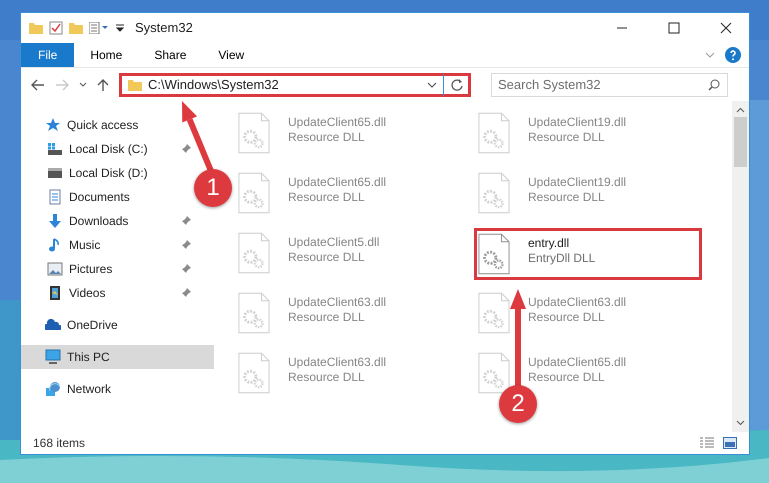  I want to click on scroll-thumb, so click(740, 142).